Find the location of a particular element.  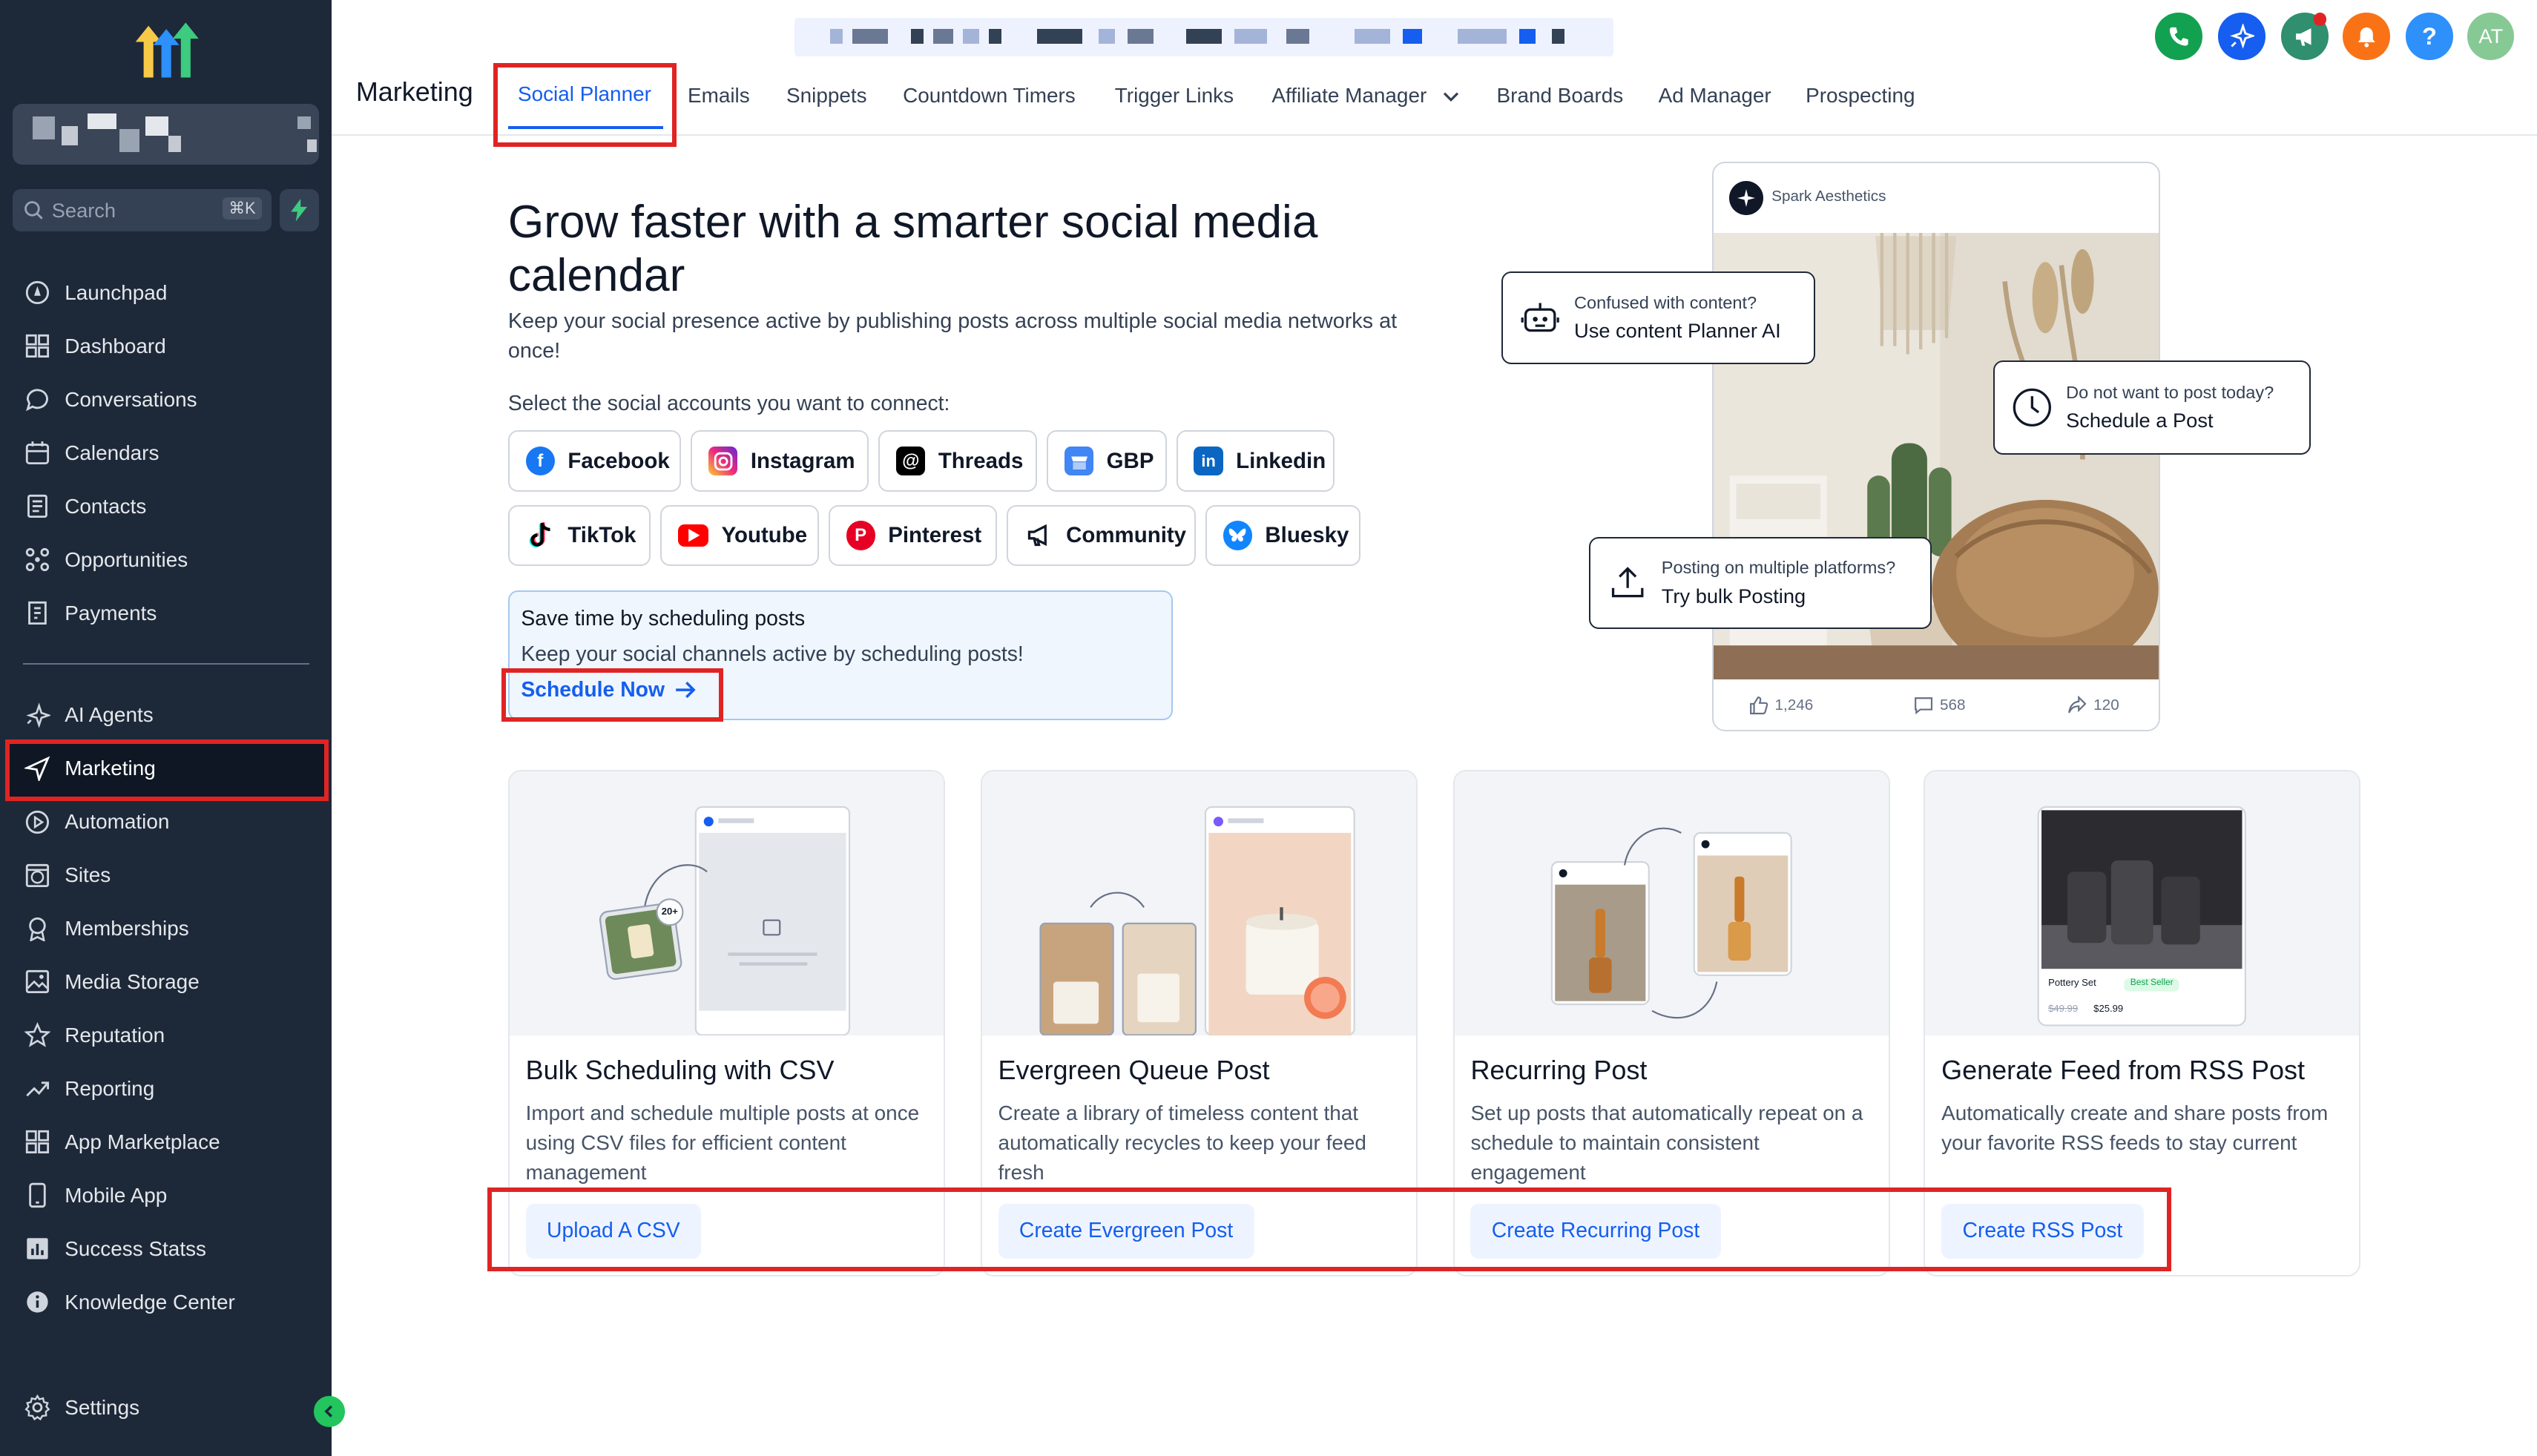

facebook-button: f Facebook is located at coordinates (594, 462).